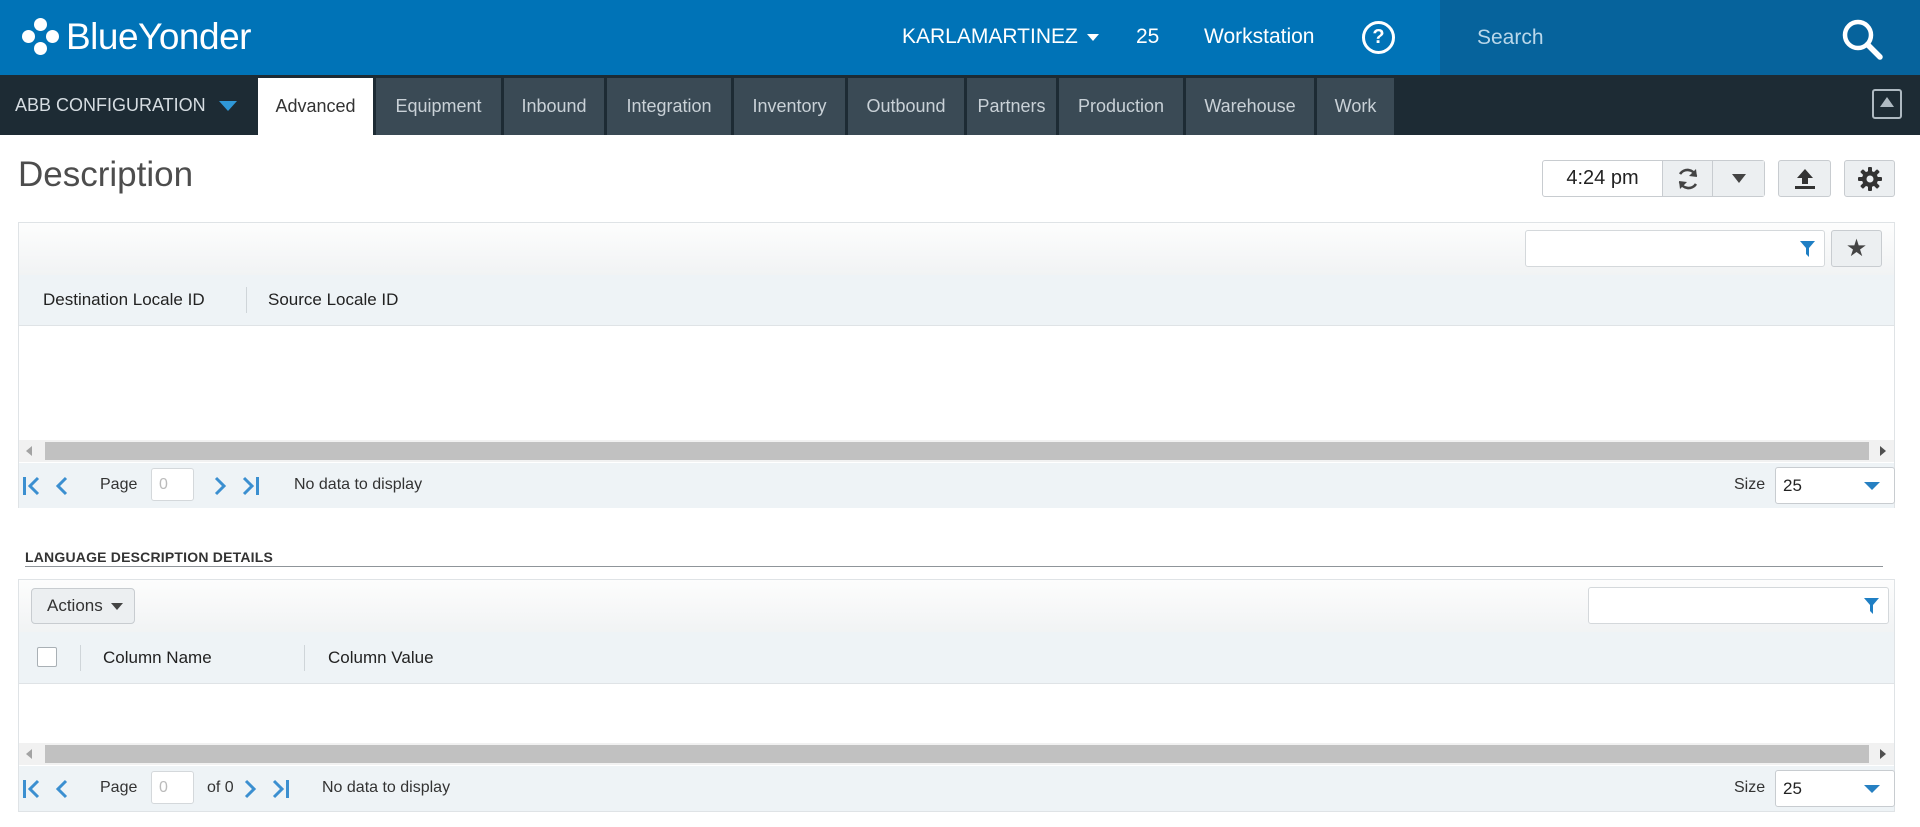 The height and width of the screenshot is (827, 1920). I want to click on grid-toolbar: Actions, so click(956, 606).